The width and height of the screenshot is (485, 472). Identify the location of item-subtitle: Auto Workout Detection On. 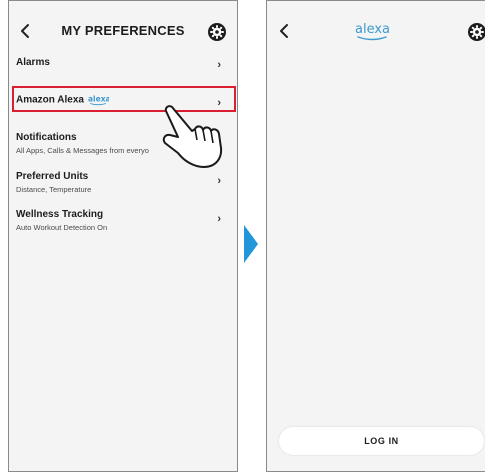
(62, 227).